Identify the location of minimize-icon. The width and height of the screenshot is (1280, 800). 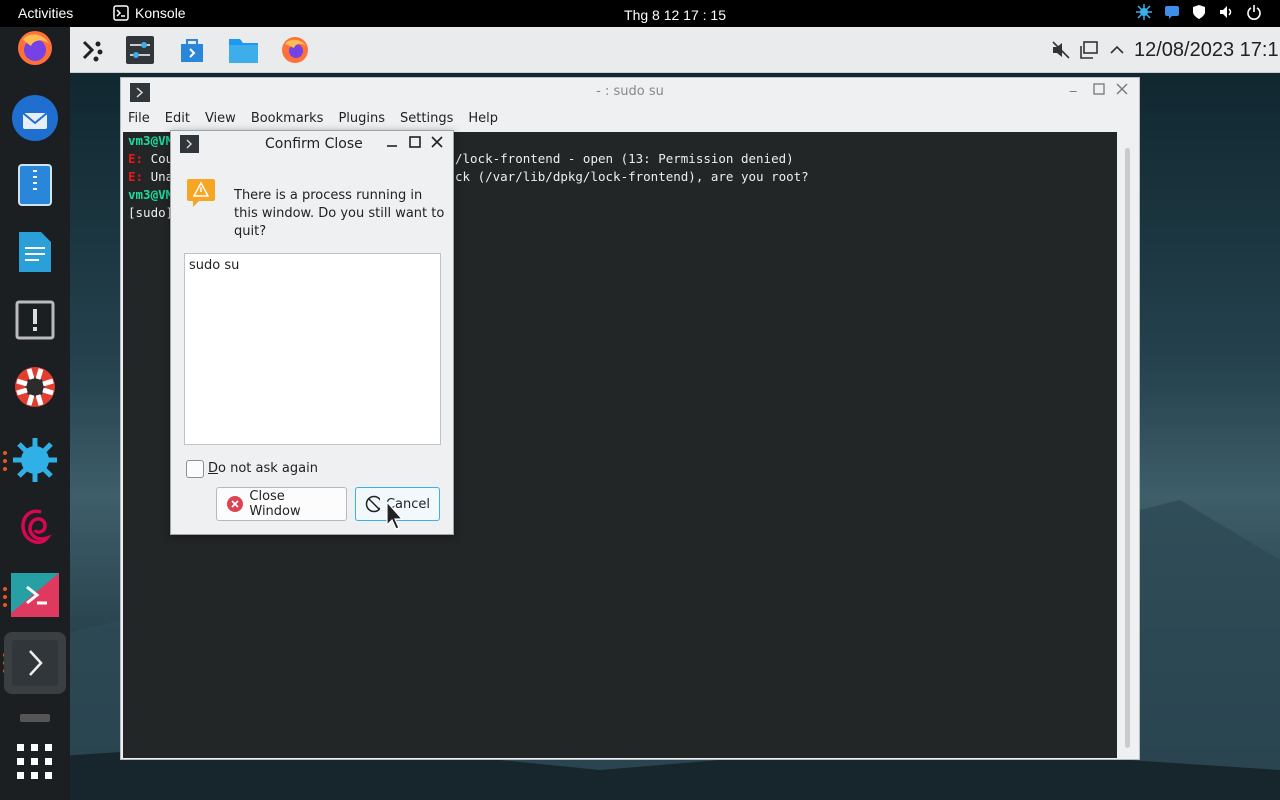
(392, 146).